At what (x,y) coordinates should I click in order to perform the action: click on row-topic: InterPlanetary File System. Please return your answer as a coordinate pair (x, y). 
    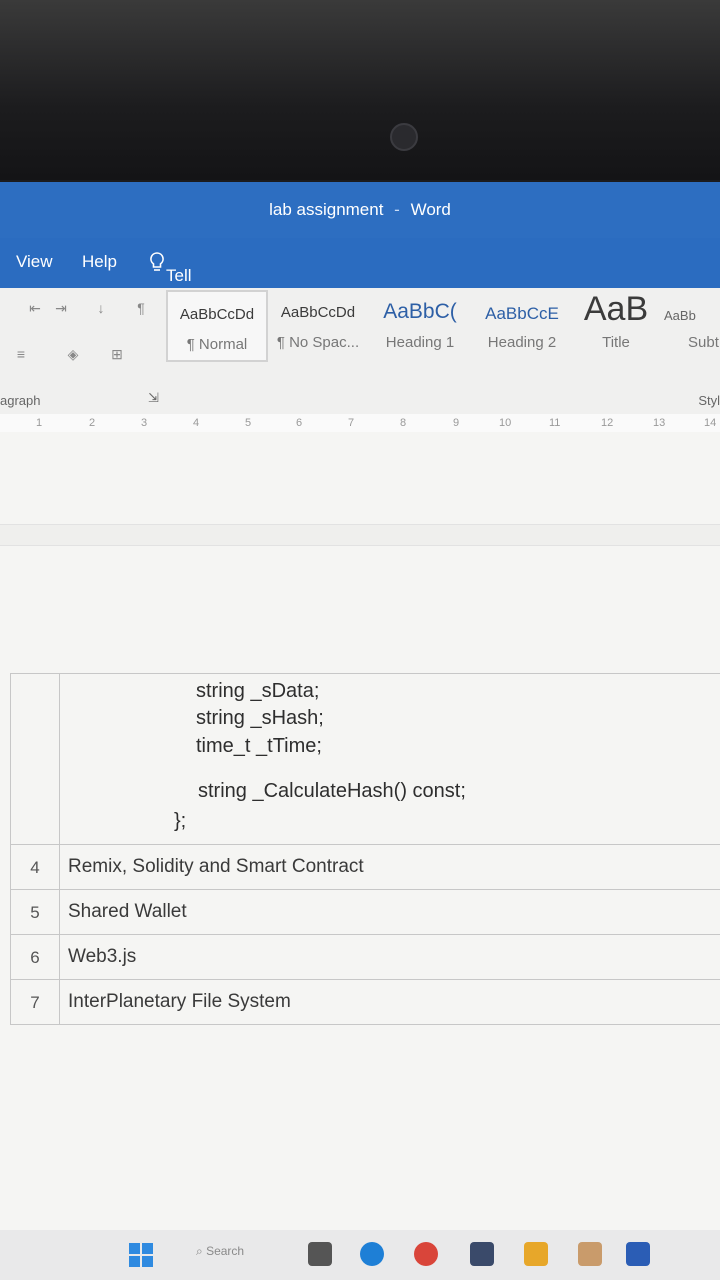
    Looking at the image, I should click on (389, 1002).